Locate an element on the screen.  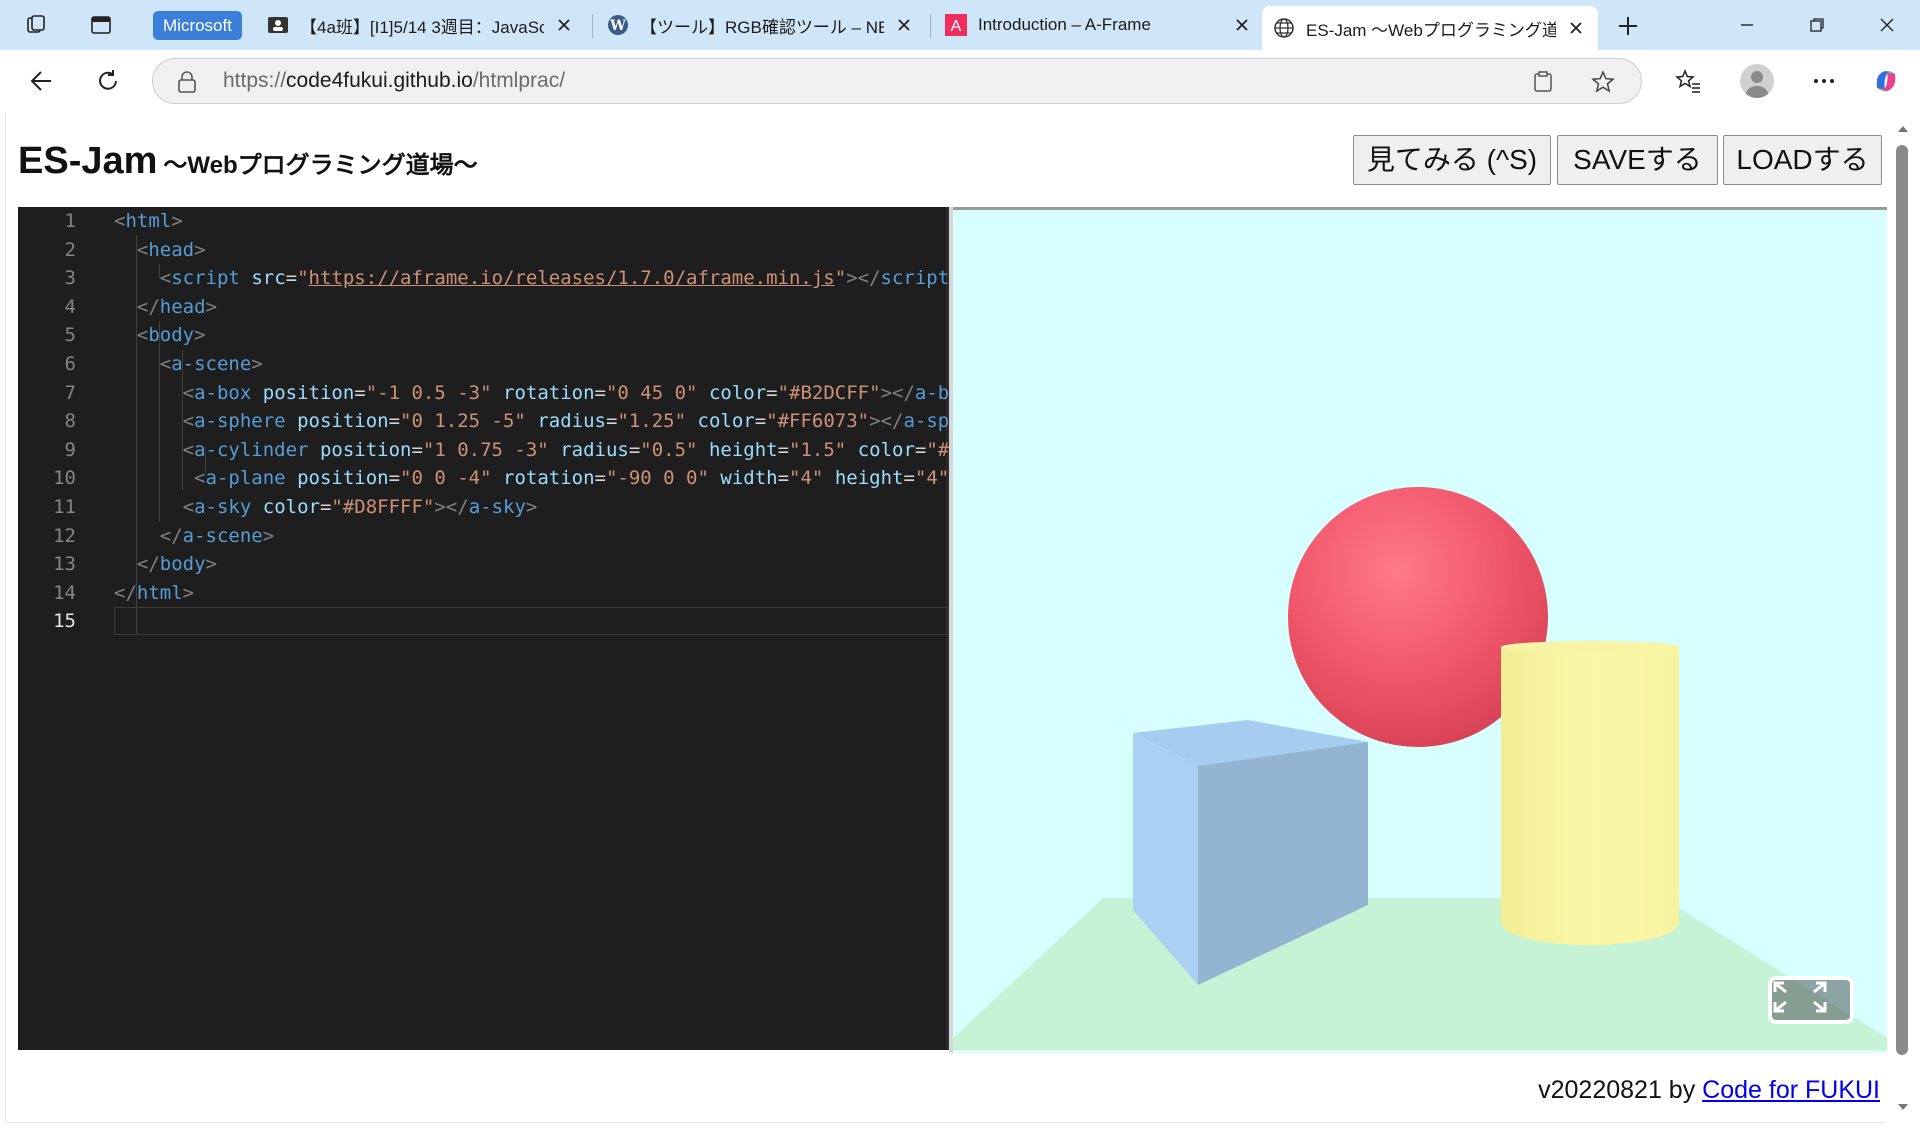
scroll-down-icon is located at coordinates (1903, 1107).